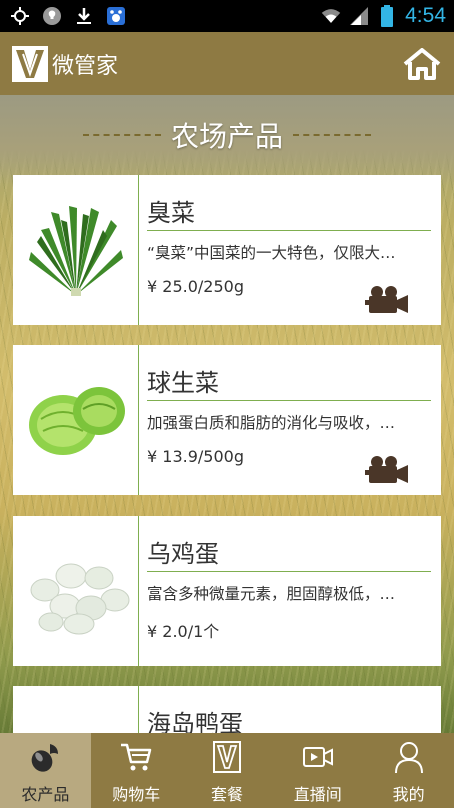  I want to click on nav-item-cart: 购物车, so click(136, 770).